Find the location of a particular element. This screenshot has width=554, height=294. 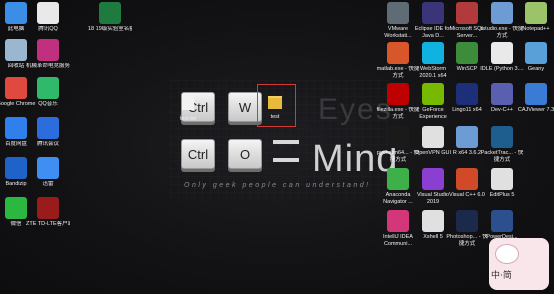

ime-label: 中·简 is located at coordinates (501, 276).